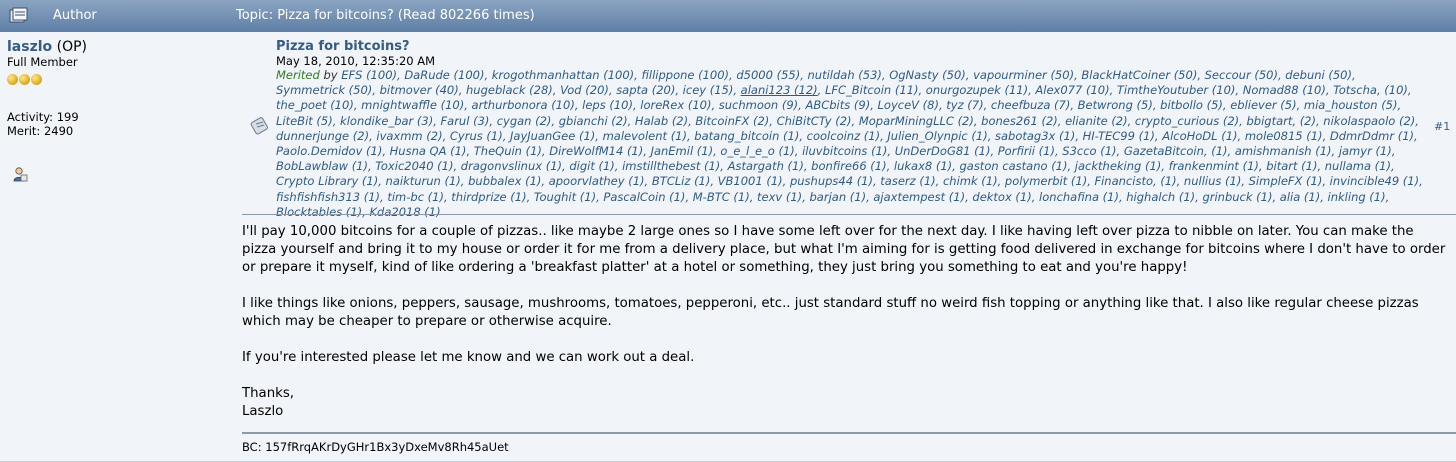 The height and width of the screenshot is (462, 1456). Describe the element at coordinates (1035, 136) in the screenshot. I see `merit-user-link: sabotag3x (1)` at that location.